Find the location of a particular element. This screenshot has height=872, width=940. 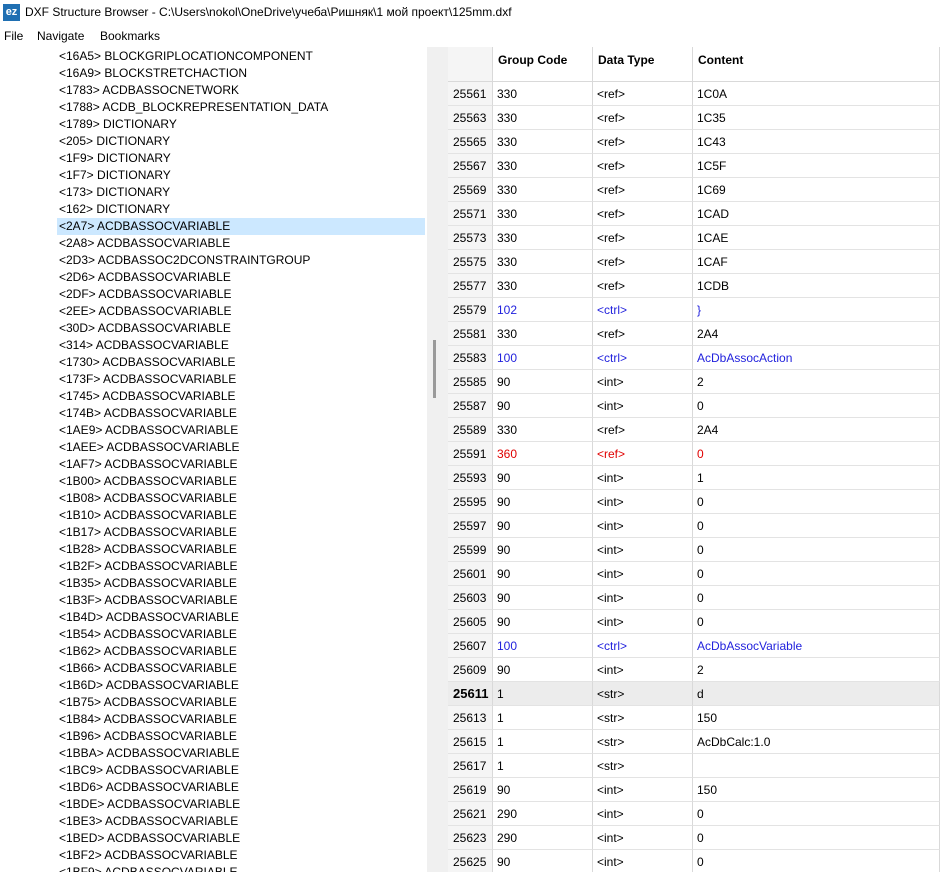

table-row: 25615 1 <str> AcDbCalc:1.0 is located at coordinates (694, 742).